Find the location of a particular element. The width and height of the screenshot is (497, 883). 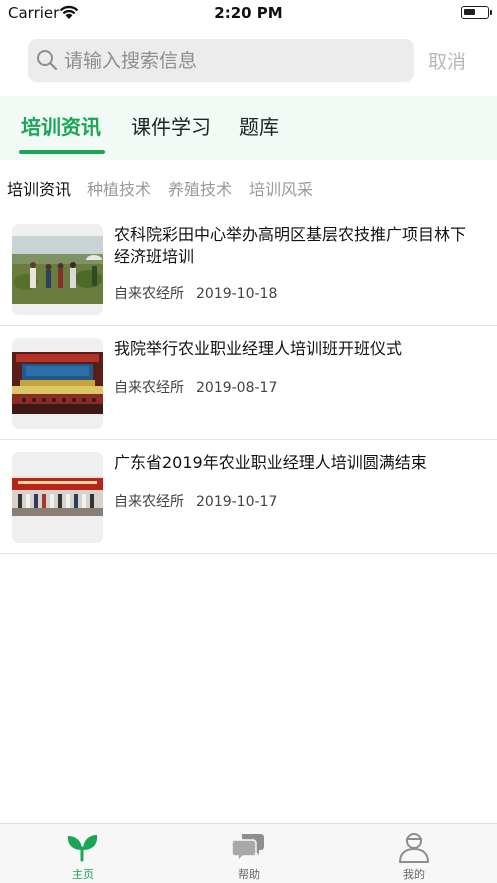

clock: 2:20 PM is located at coordinates (248, 13).